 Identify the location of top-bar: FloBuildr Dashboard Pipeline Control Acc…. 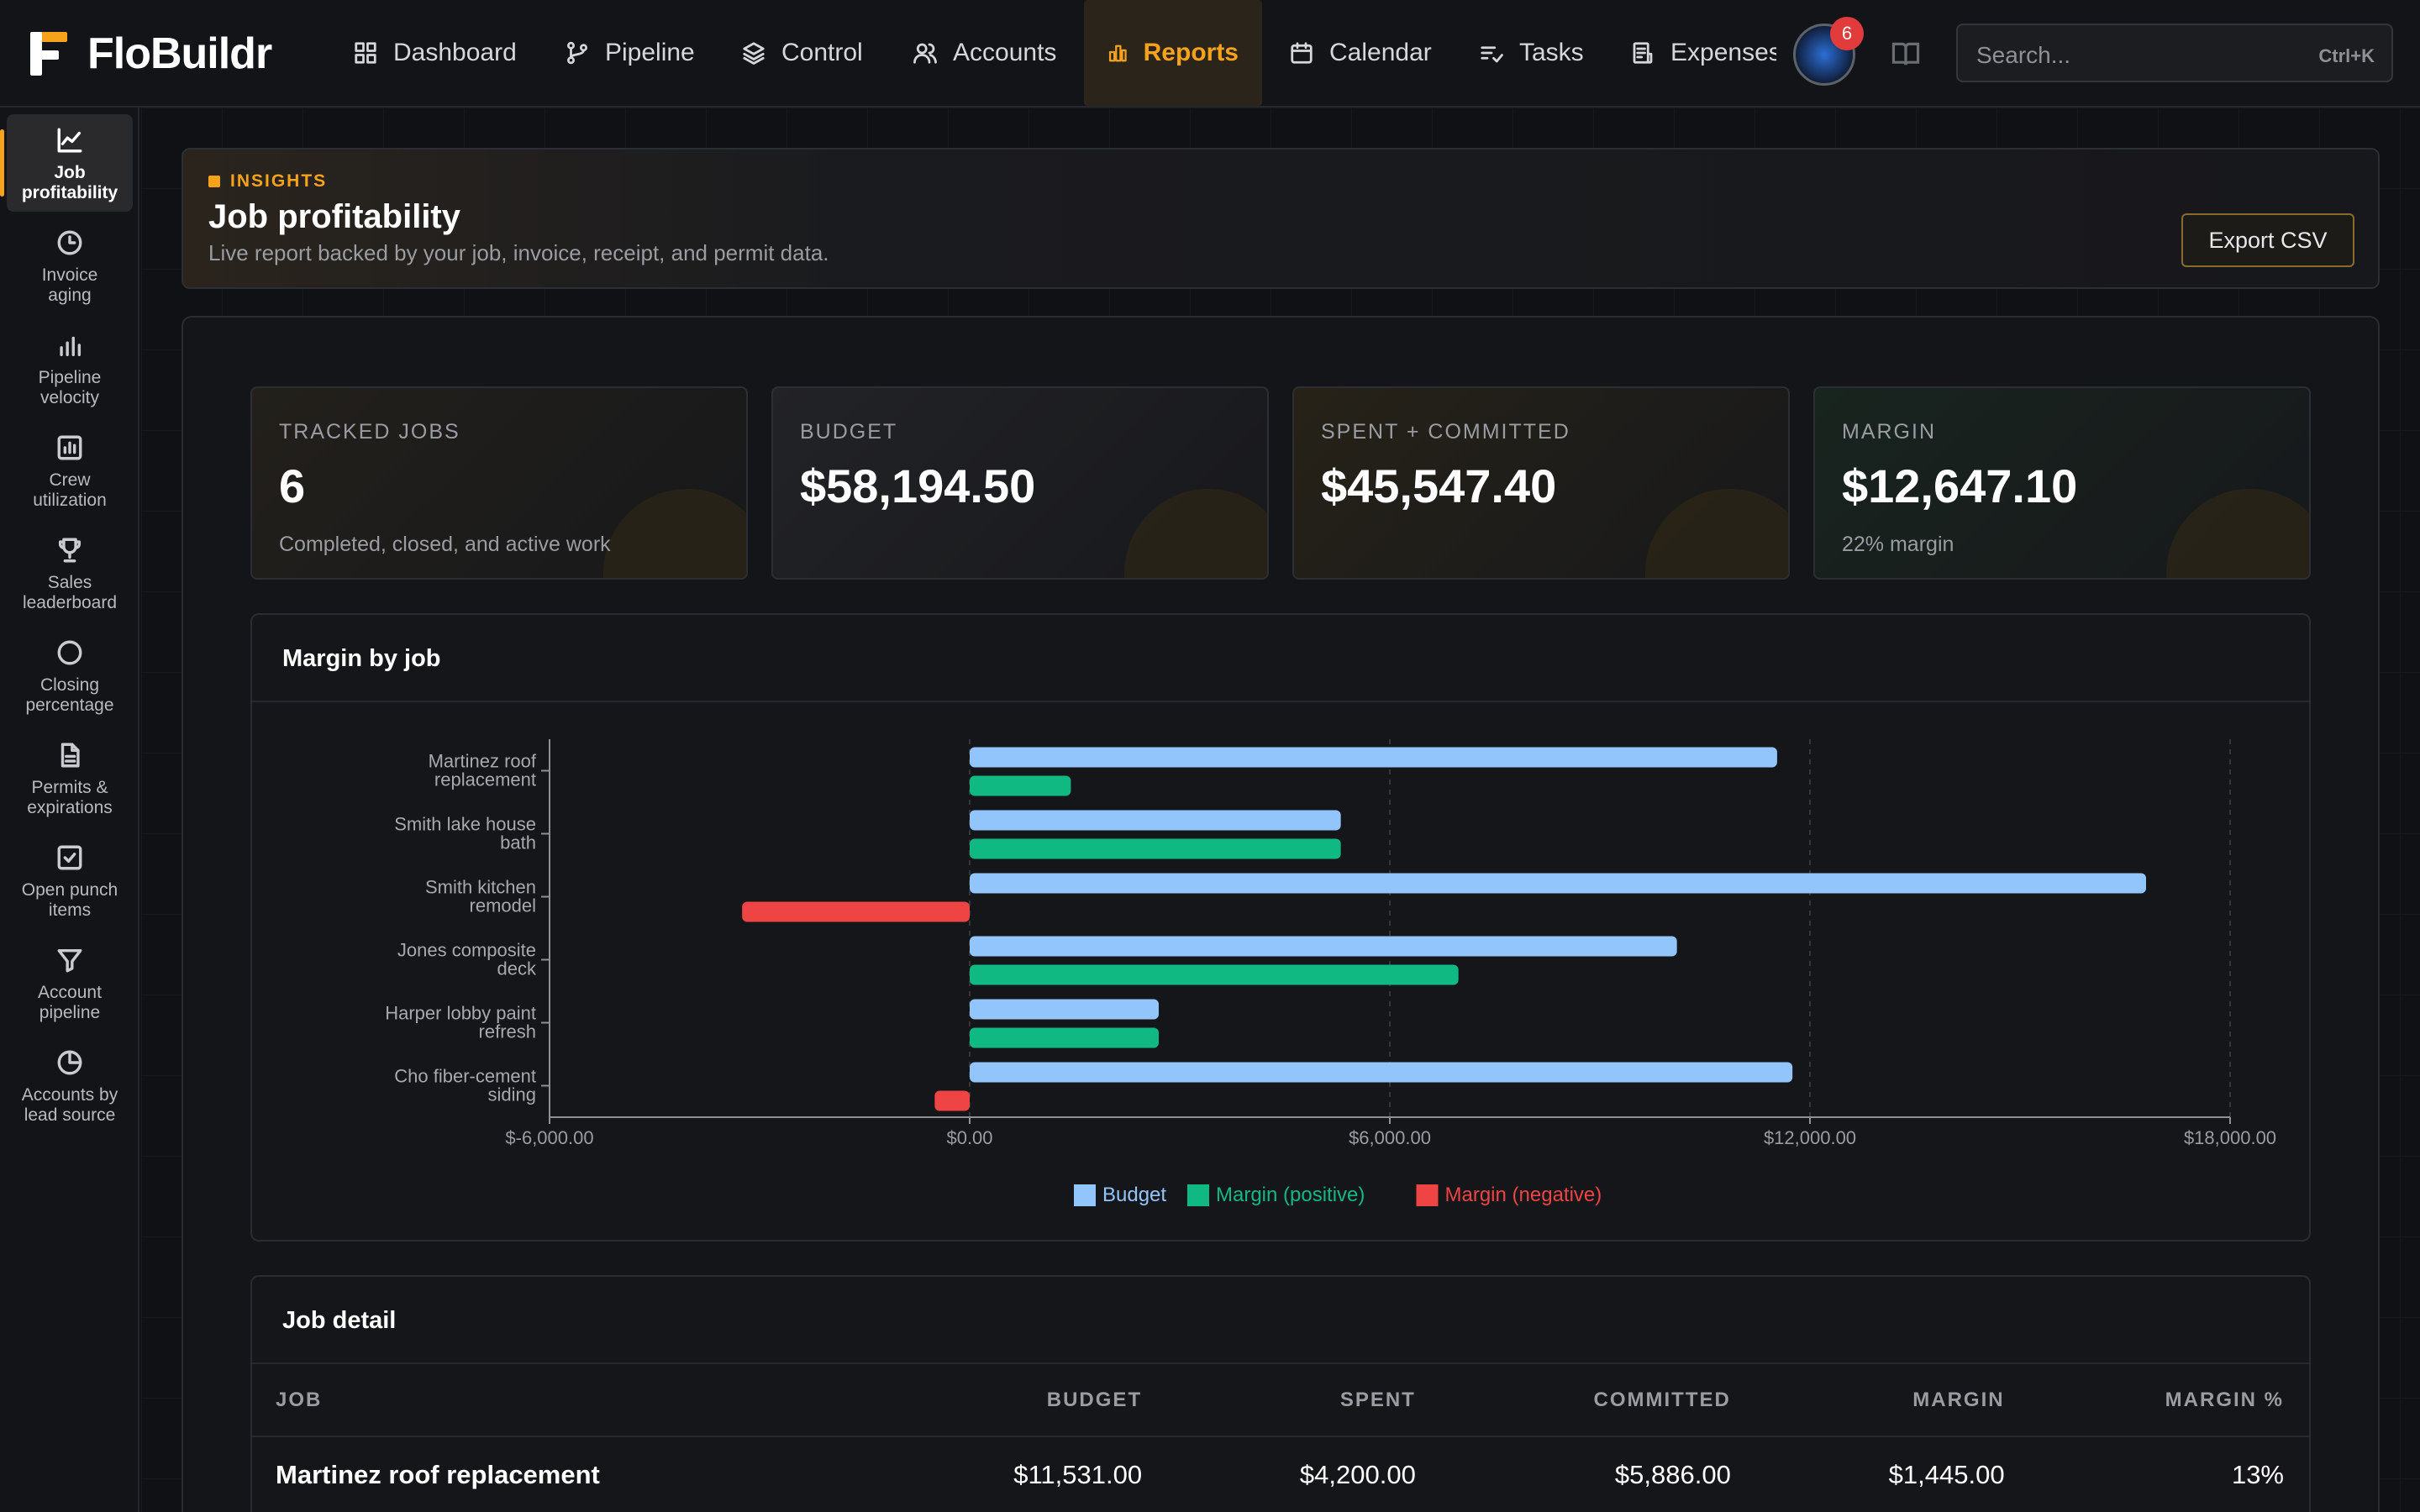
(1210, 54).